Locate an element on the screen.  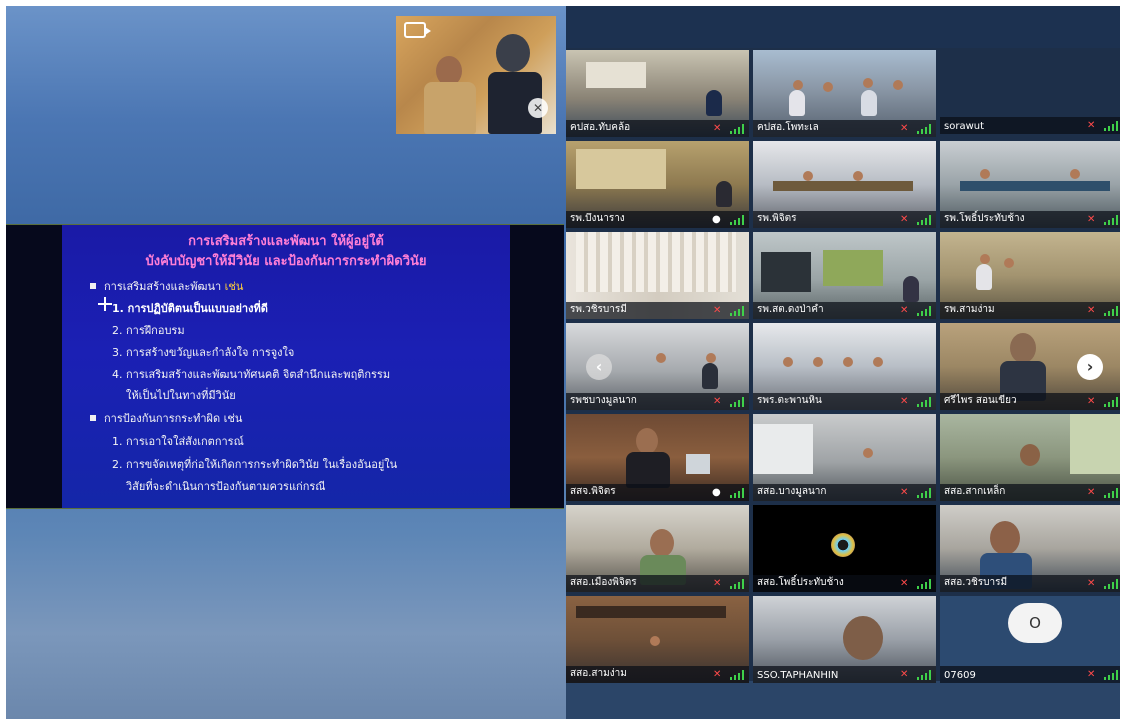
slide-section1-suffix: เช่น is located at coordinates (234, 286).